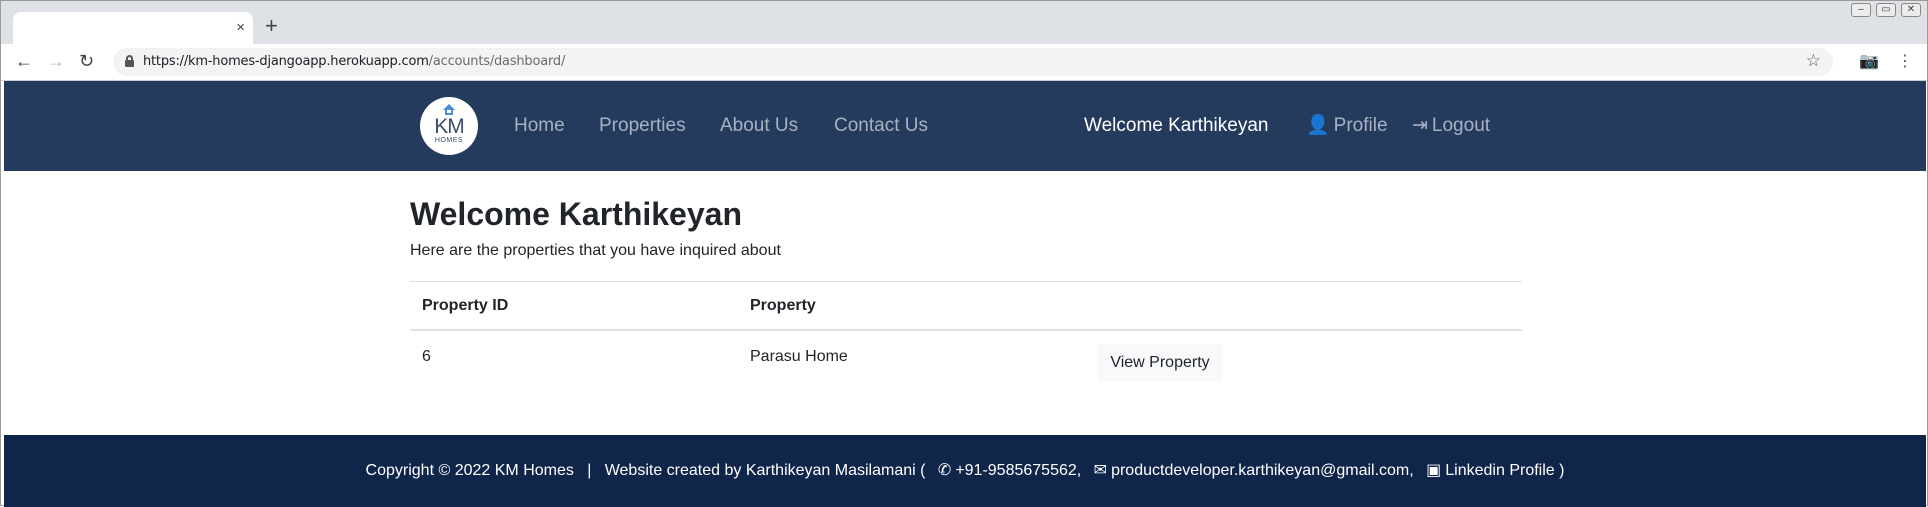 Image resolution: width=1928 pixels, height=507 pixels. What do you see at coordinates (576, 214) in the screenshot?
I see `page-title: Welcome Karthikeyan` at bounding box center [576, 214].